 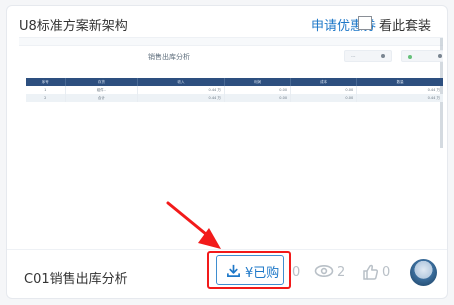 I want to click on table-cell: 1, so click(x=46, y=90).